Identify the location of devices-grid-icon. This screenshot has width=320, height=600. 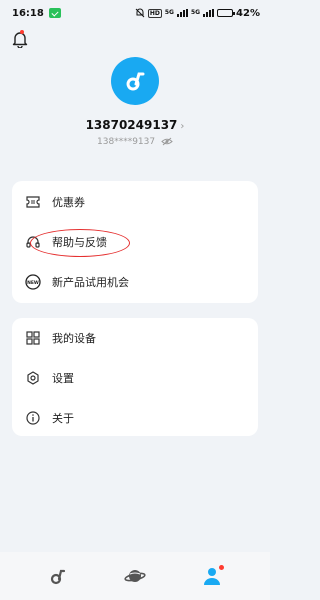
(33, 338).